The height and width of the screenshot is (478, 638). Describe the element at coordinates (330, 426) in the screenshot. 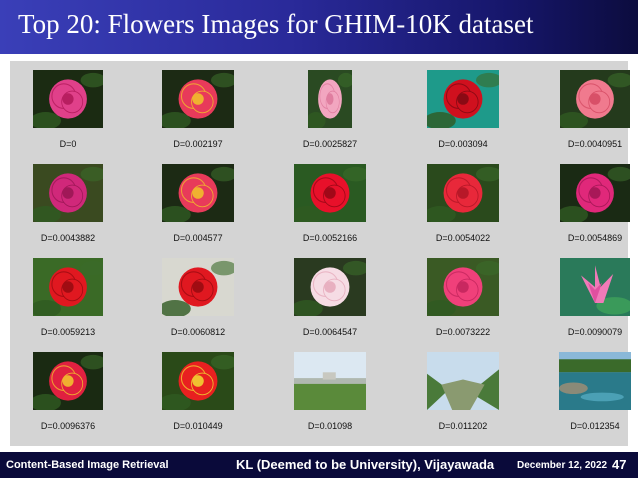

I see `distance-label: D=0.01098` at that location.